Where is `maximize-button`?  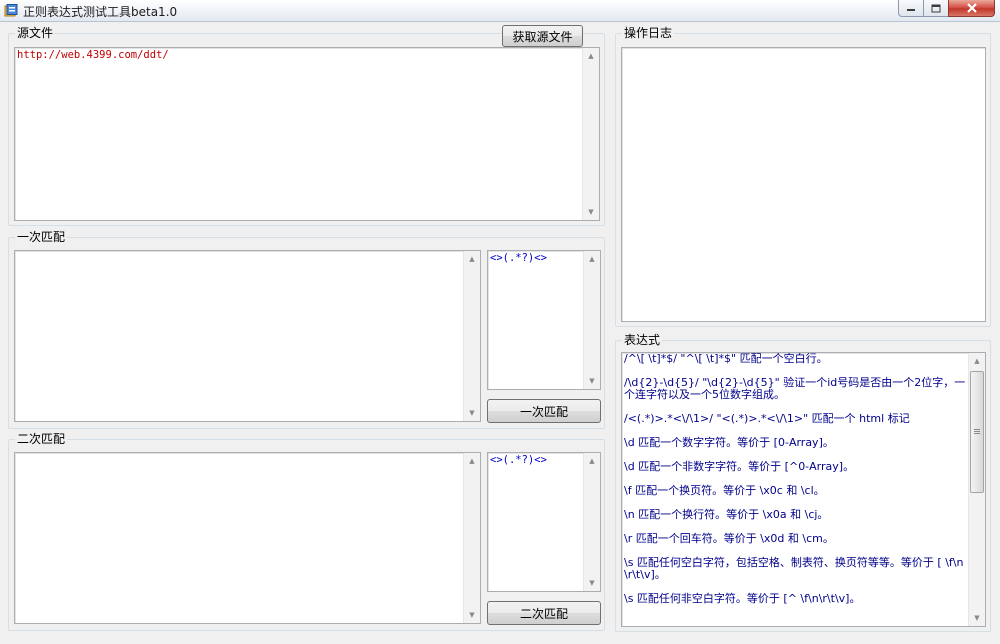
maximize-button is located at coordinates (936, 8).